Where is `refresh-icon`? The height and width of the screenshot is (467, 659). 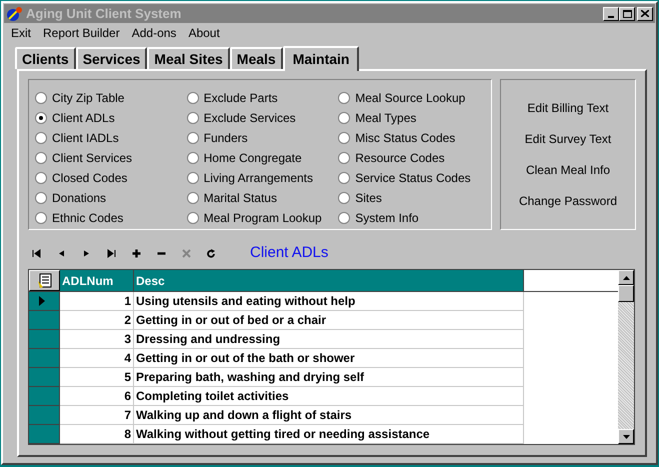 refresh-icon is located at coordinates (211, 253).